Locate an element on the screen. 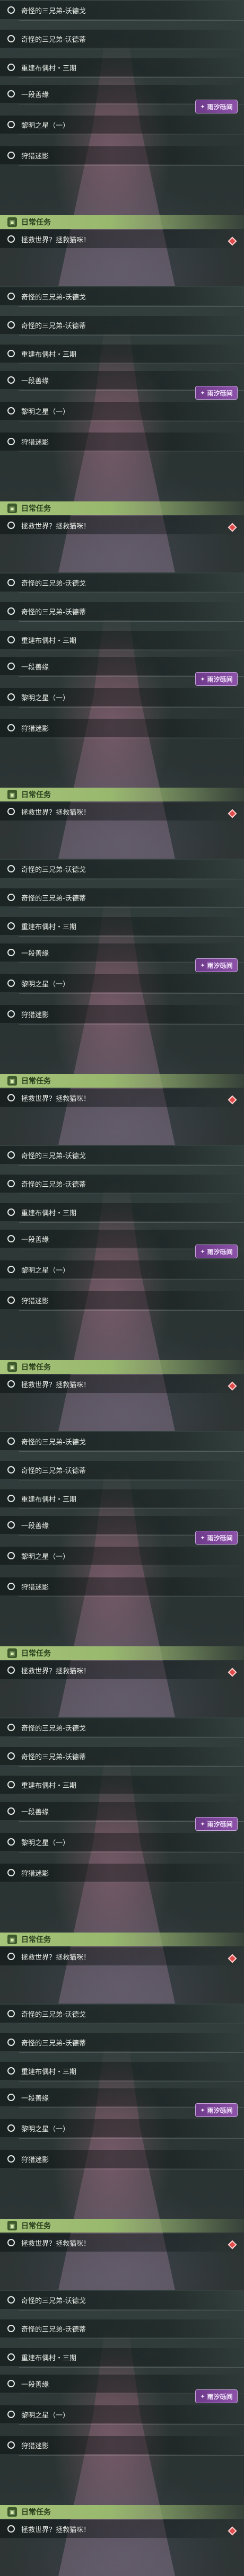 Image resolution: width=244 pixels, height=2576 pixels. daily-task-header: ▣ 日常任务 is located at coordinates (122, 2512).